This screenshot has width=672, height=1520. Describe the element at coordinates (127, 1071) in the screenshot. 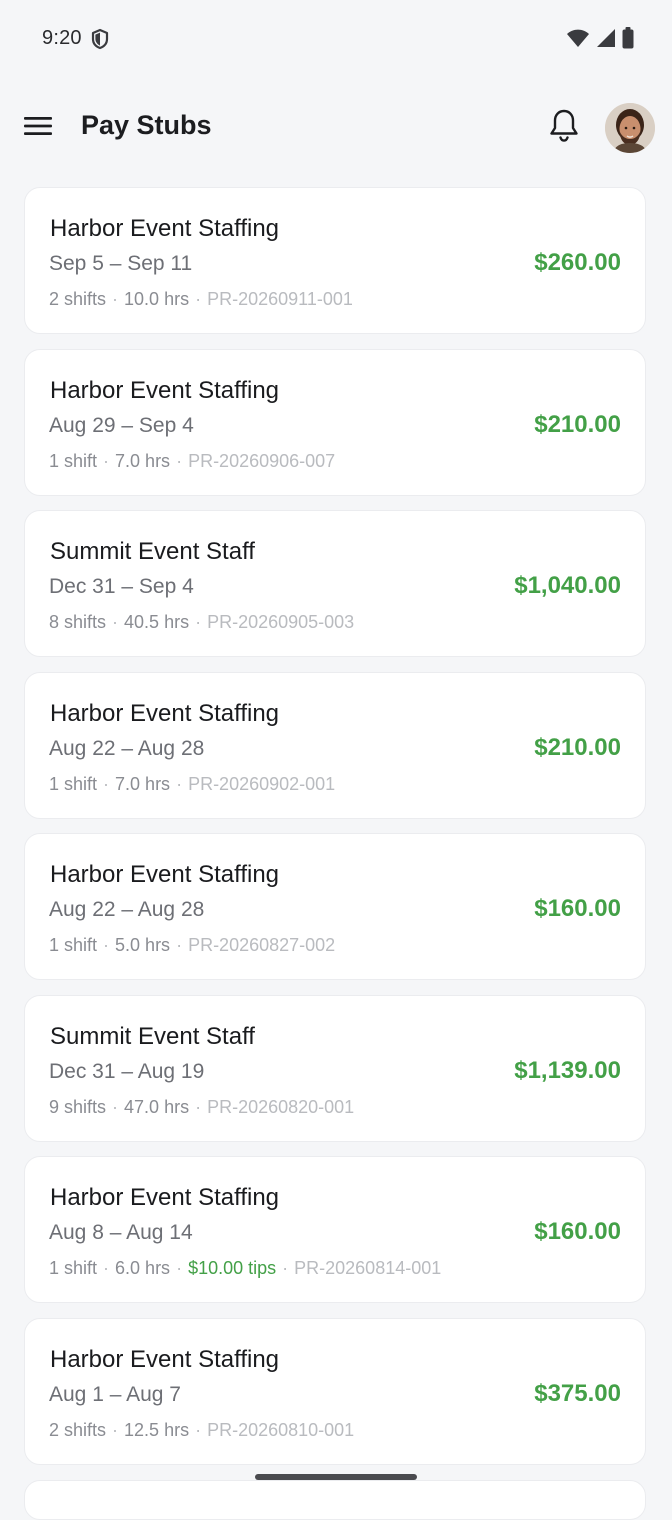

I see `pay-period: Dec 31 – Aug 19` at that location.